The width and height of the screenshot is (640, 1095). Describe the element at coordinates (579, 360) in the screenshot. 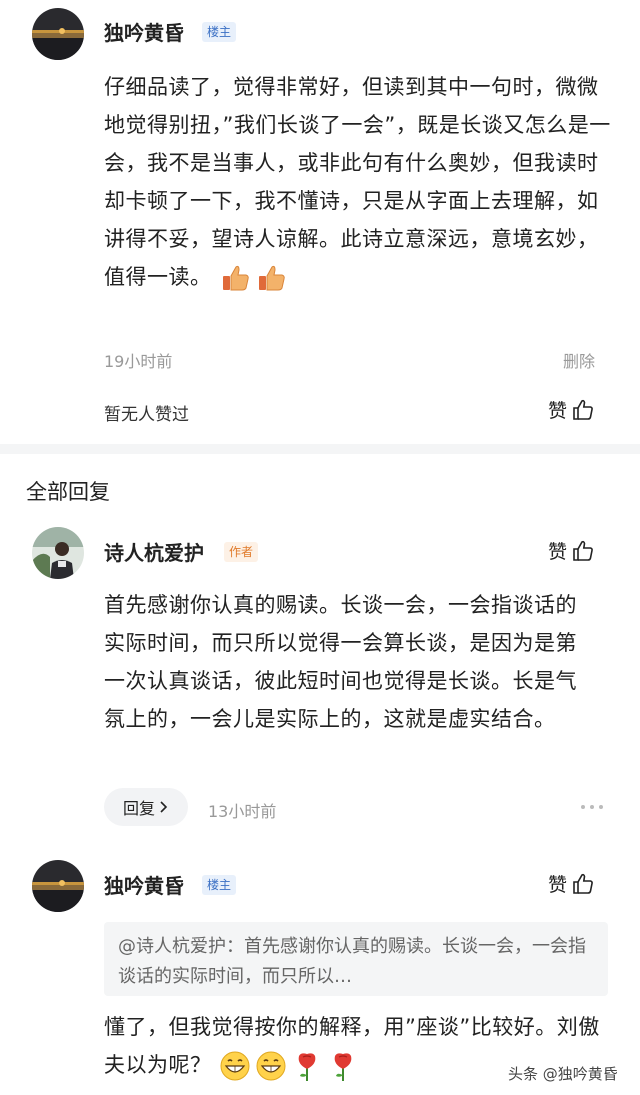

I see `delete-link: 删除` at that location.